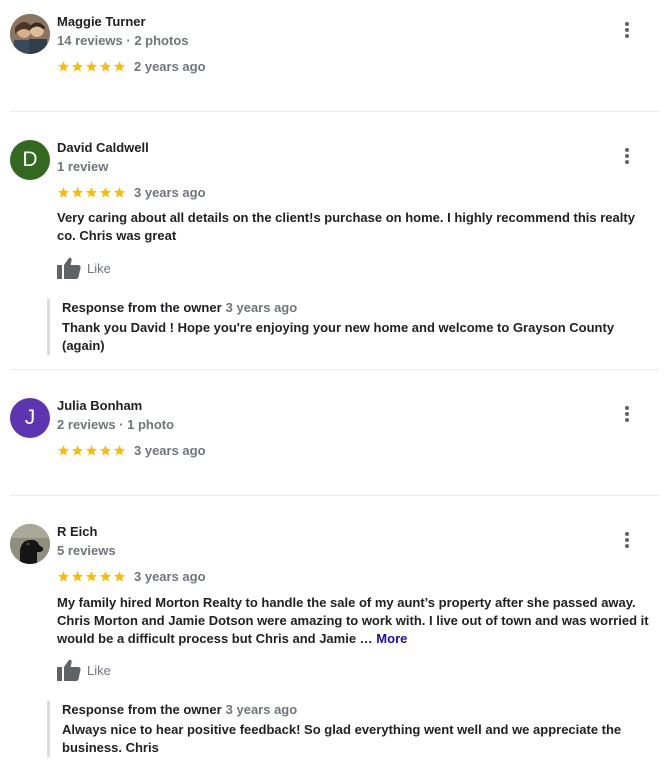 This screenshot has height=771, width=671. I want to click on reviewer-name: Maggie Turner, so click(101, 21).